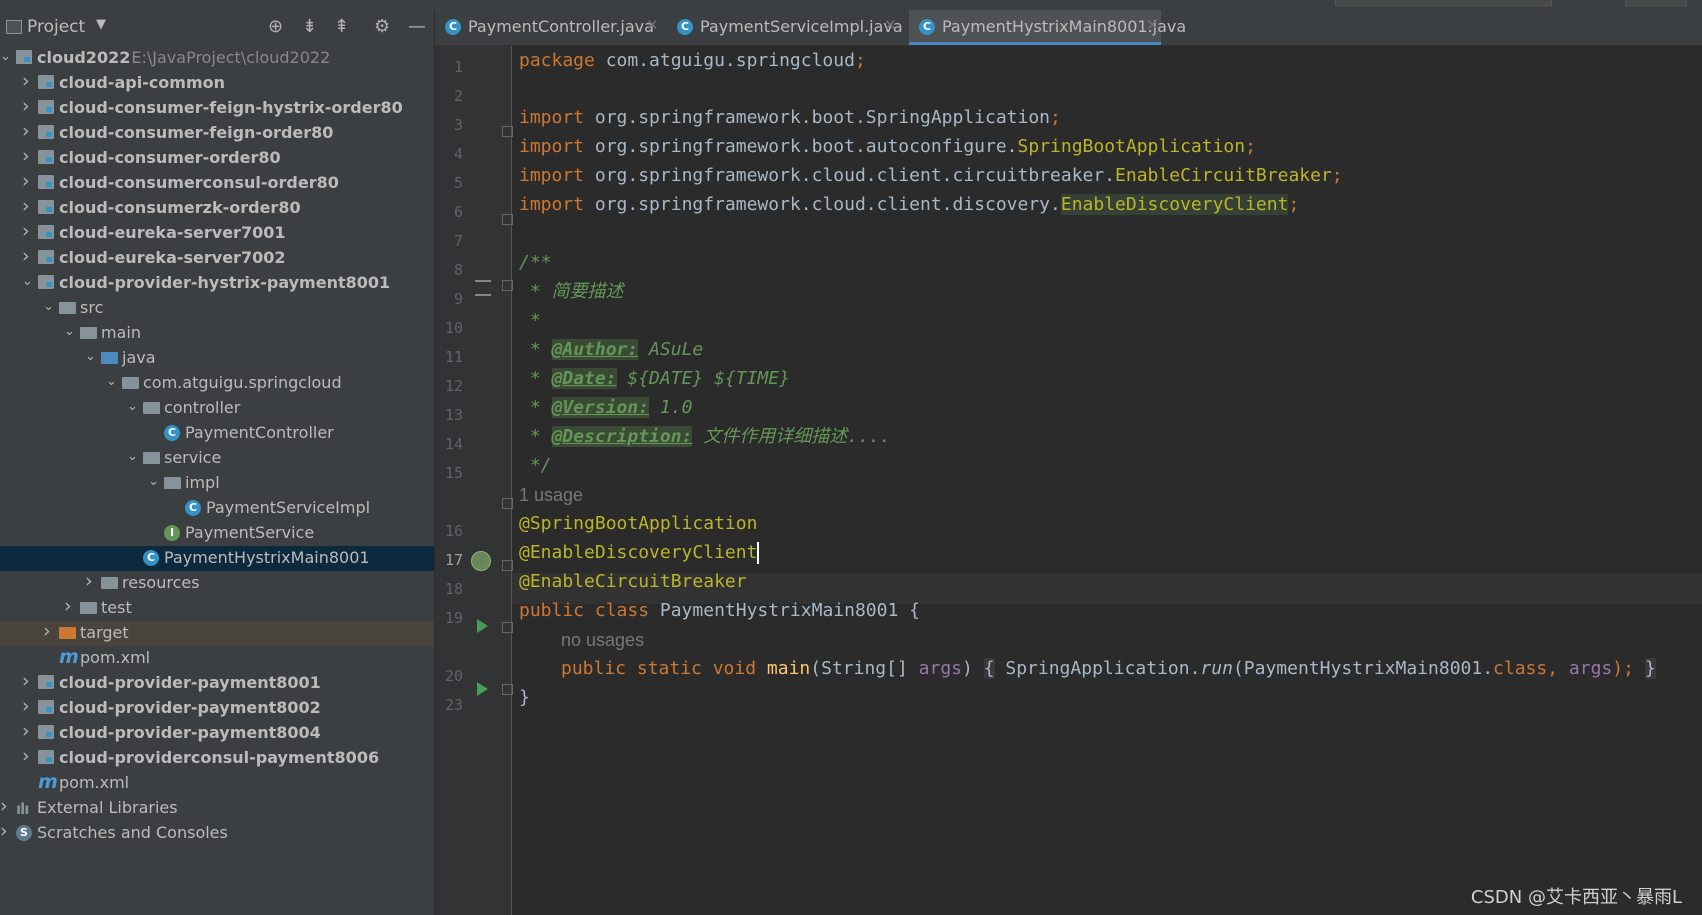  What do you see at coordinates (482, 626) in the screenshot?
I see `run-class-icon` at bounding box center [482, 626].